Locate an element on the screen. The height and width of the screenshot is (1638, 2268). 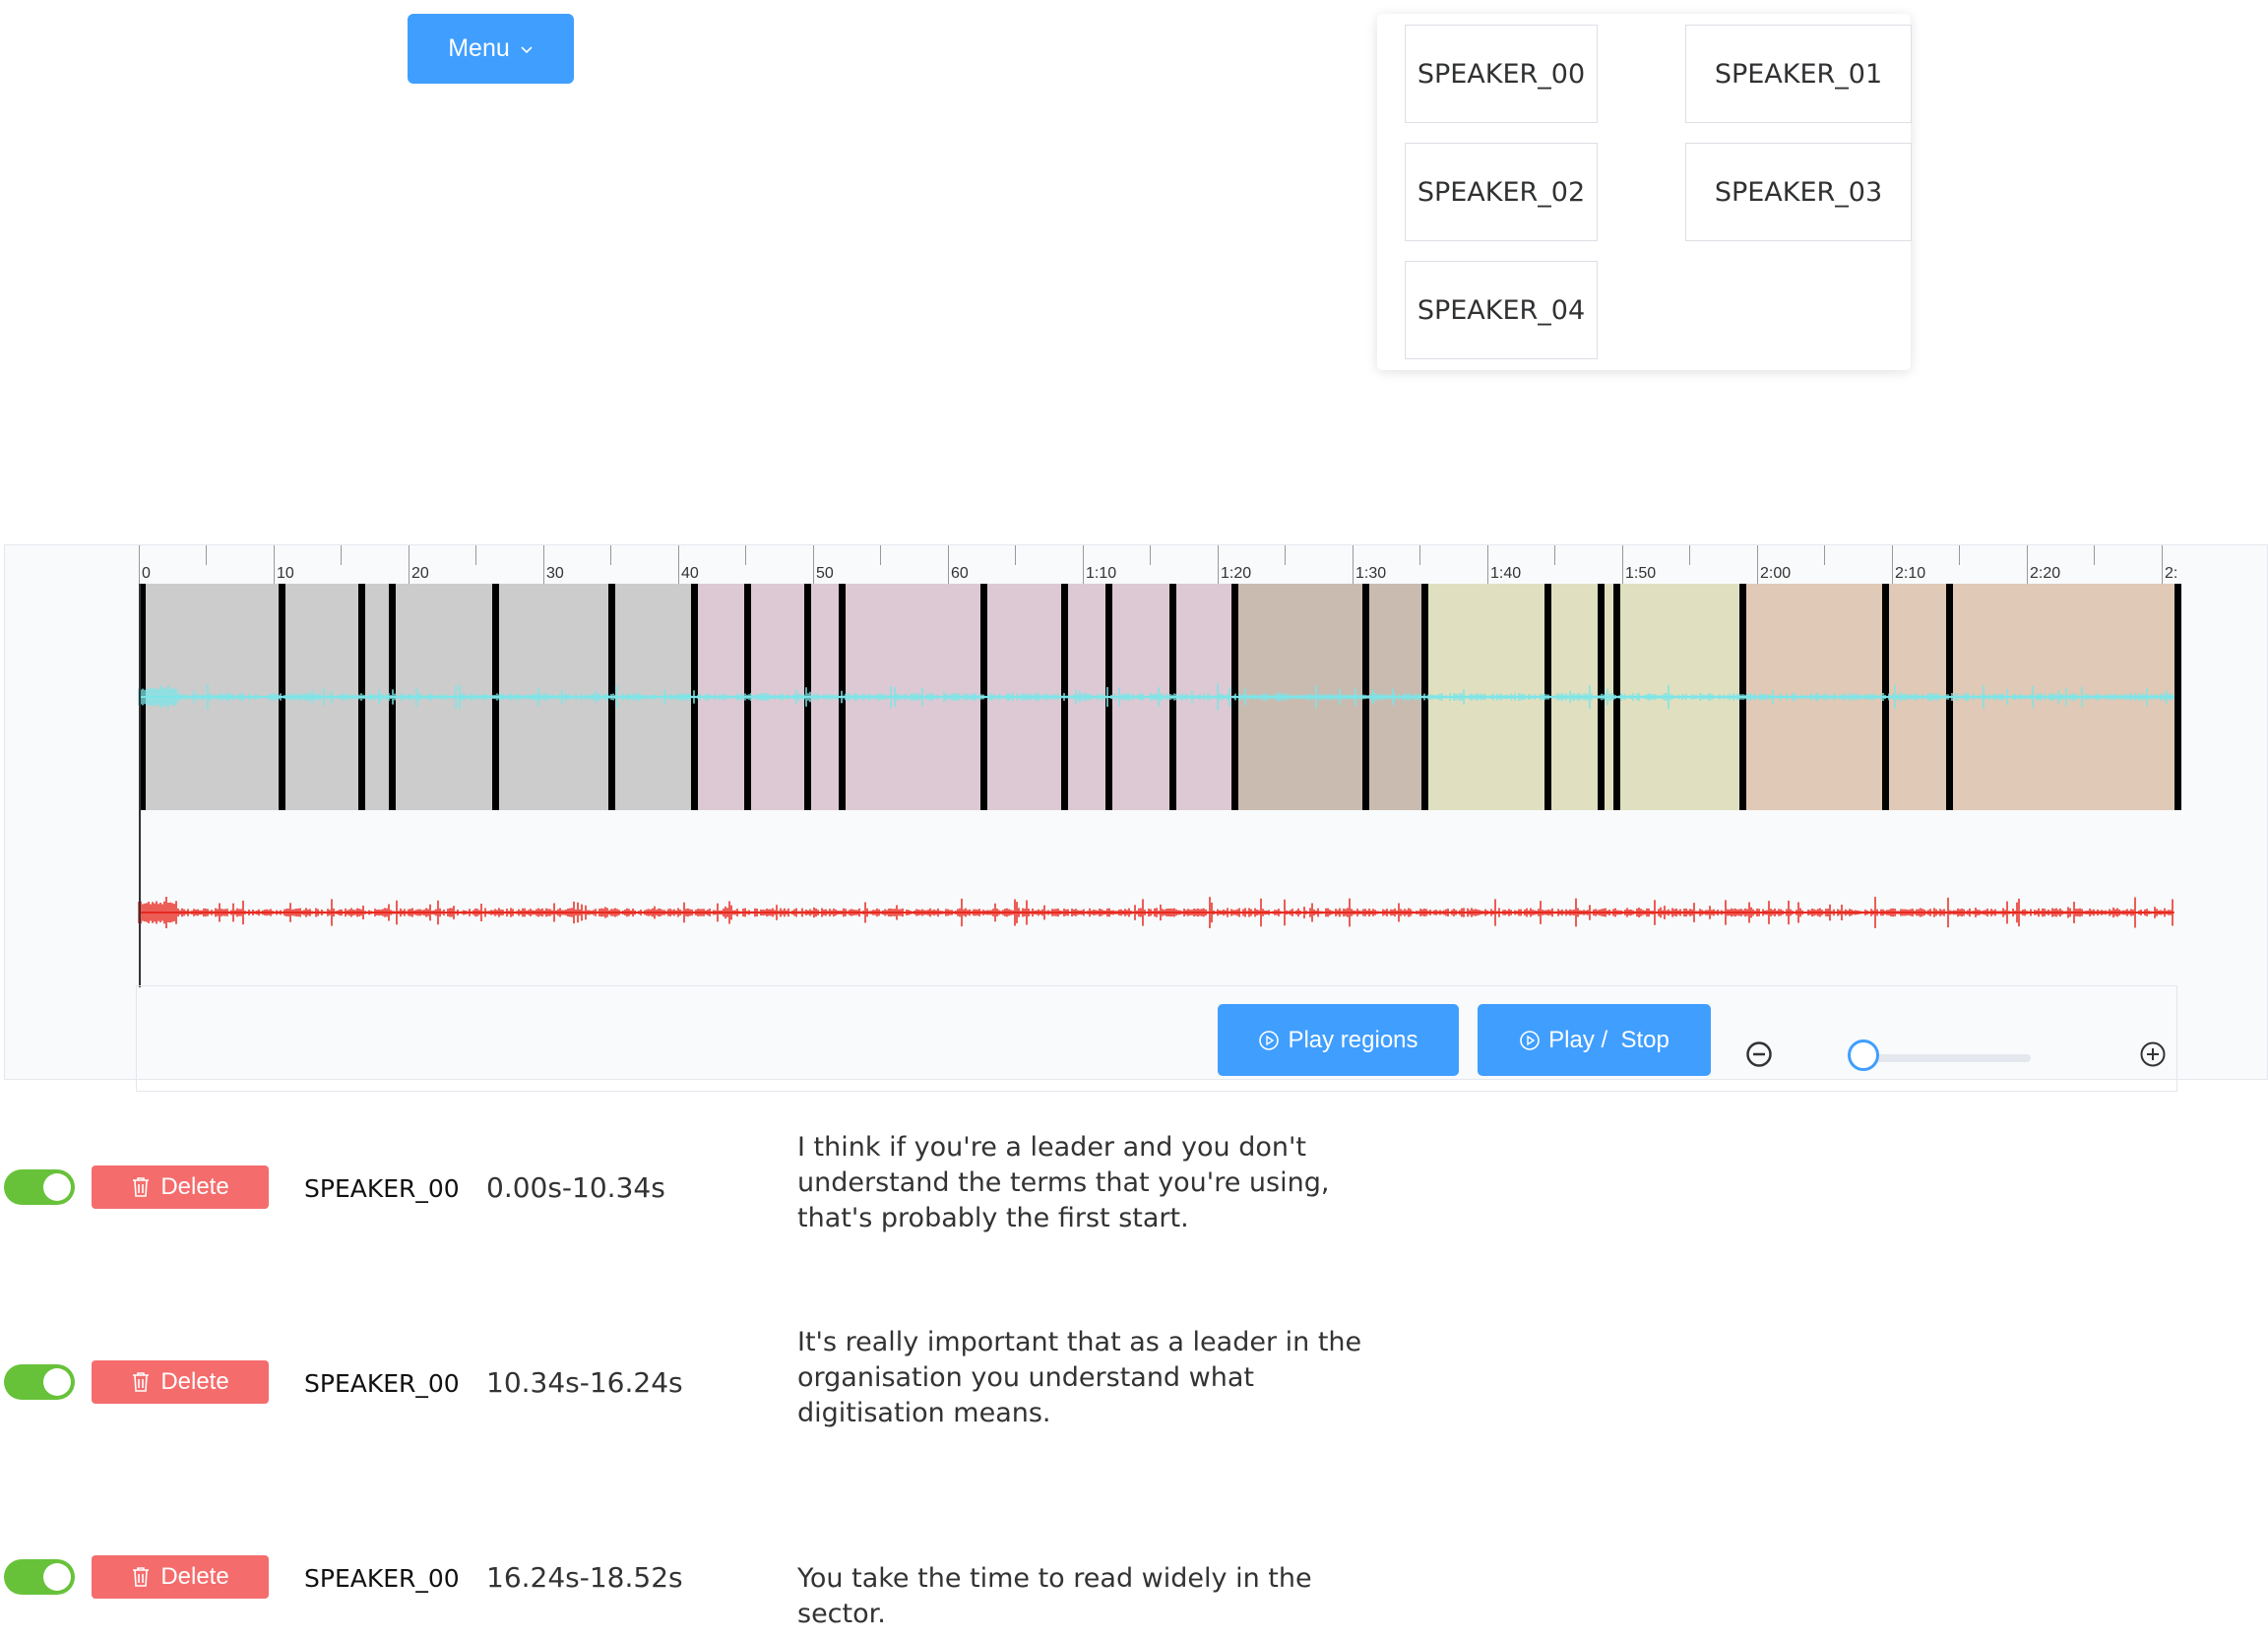
timeline-label: 1:10 is located at coordinates (1101, 573).